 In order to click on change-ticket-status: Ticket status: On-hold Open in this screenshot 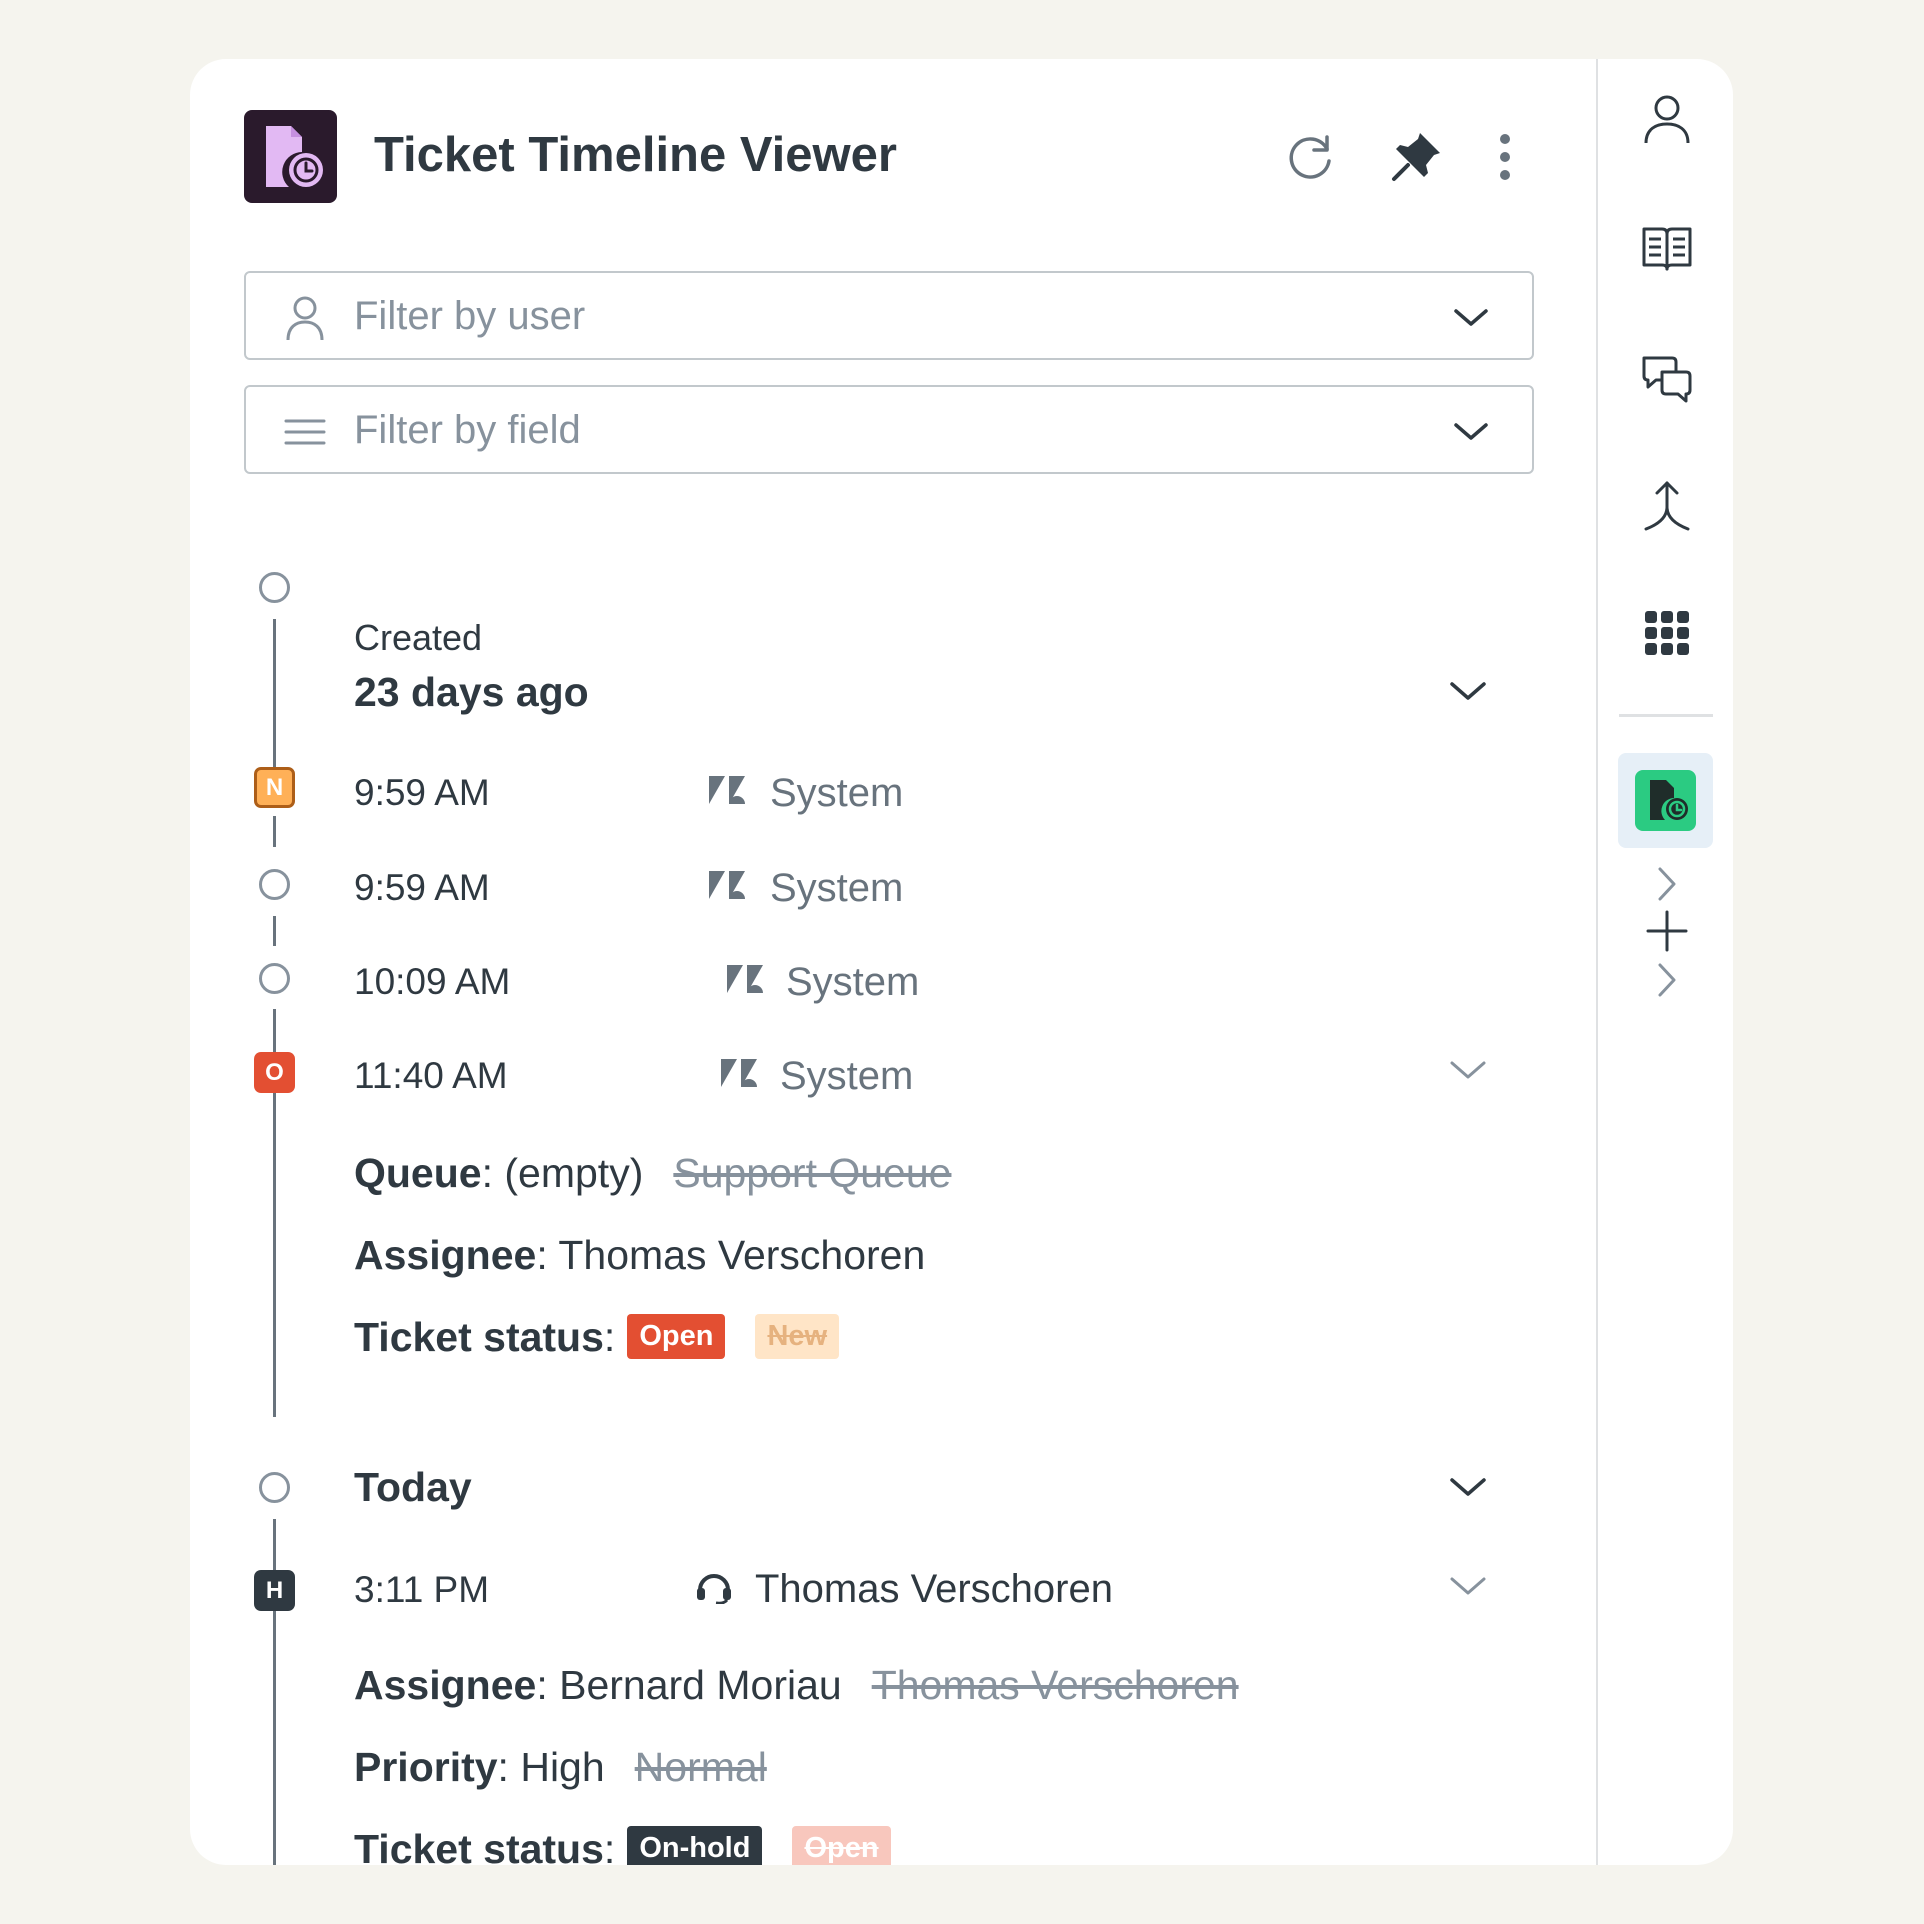, I will do `click(622, 1844)`.